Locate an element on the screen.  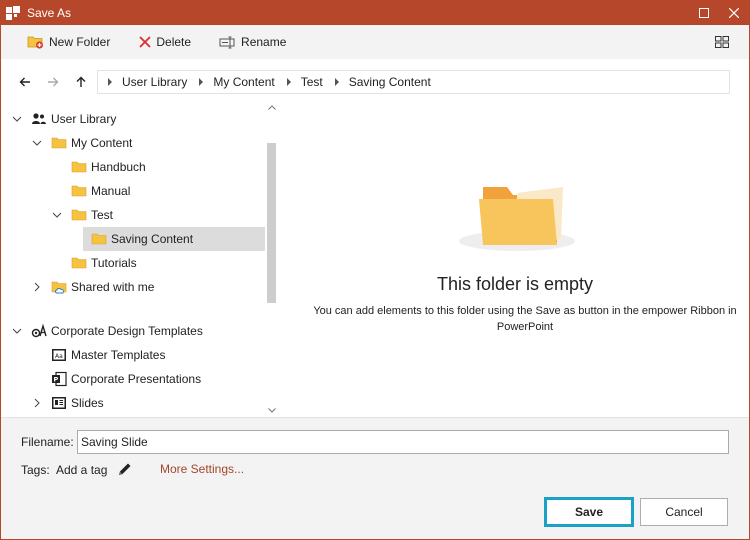
tree-item-corporate-design-templates: Corporate Design Templates is located at coordinates (133, 331).